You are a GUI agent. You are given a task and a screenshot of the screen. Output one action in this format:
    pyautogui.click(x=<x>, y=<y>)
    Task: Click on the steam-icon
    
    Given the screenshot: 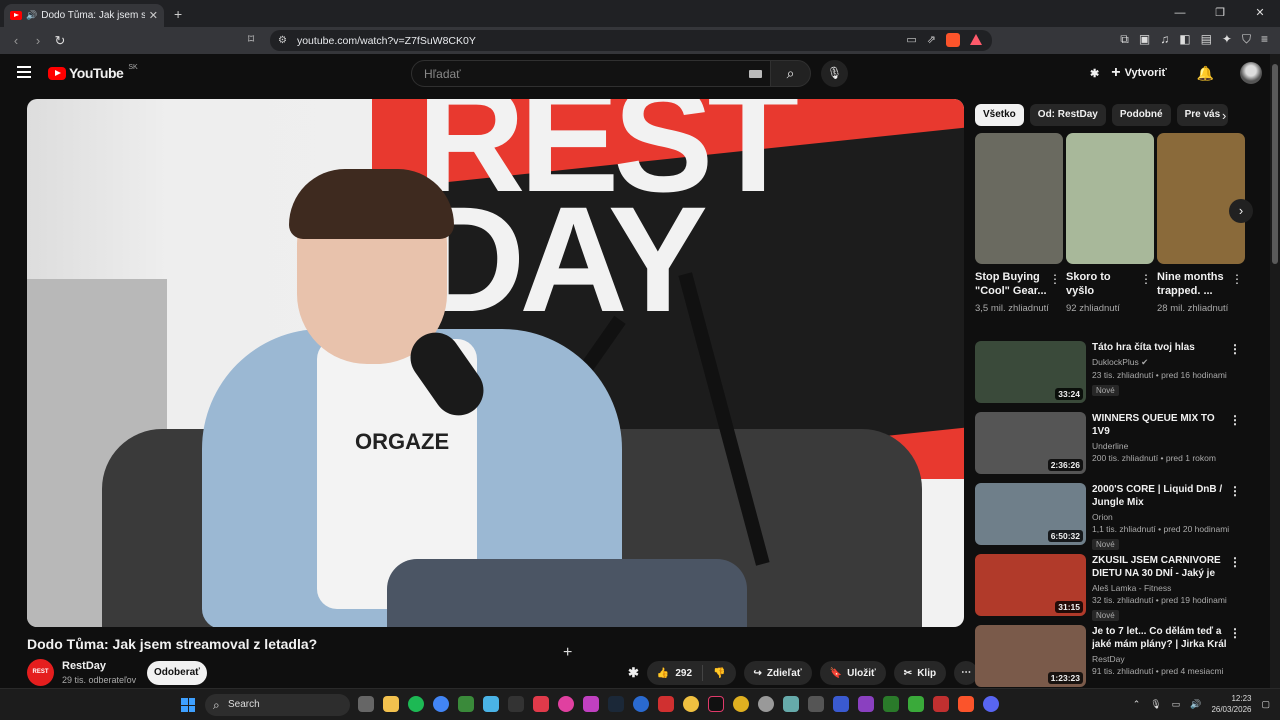 What is the action you would take?
    pyautogui.click(x=616, y=704)
    